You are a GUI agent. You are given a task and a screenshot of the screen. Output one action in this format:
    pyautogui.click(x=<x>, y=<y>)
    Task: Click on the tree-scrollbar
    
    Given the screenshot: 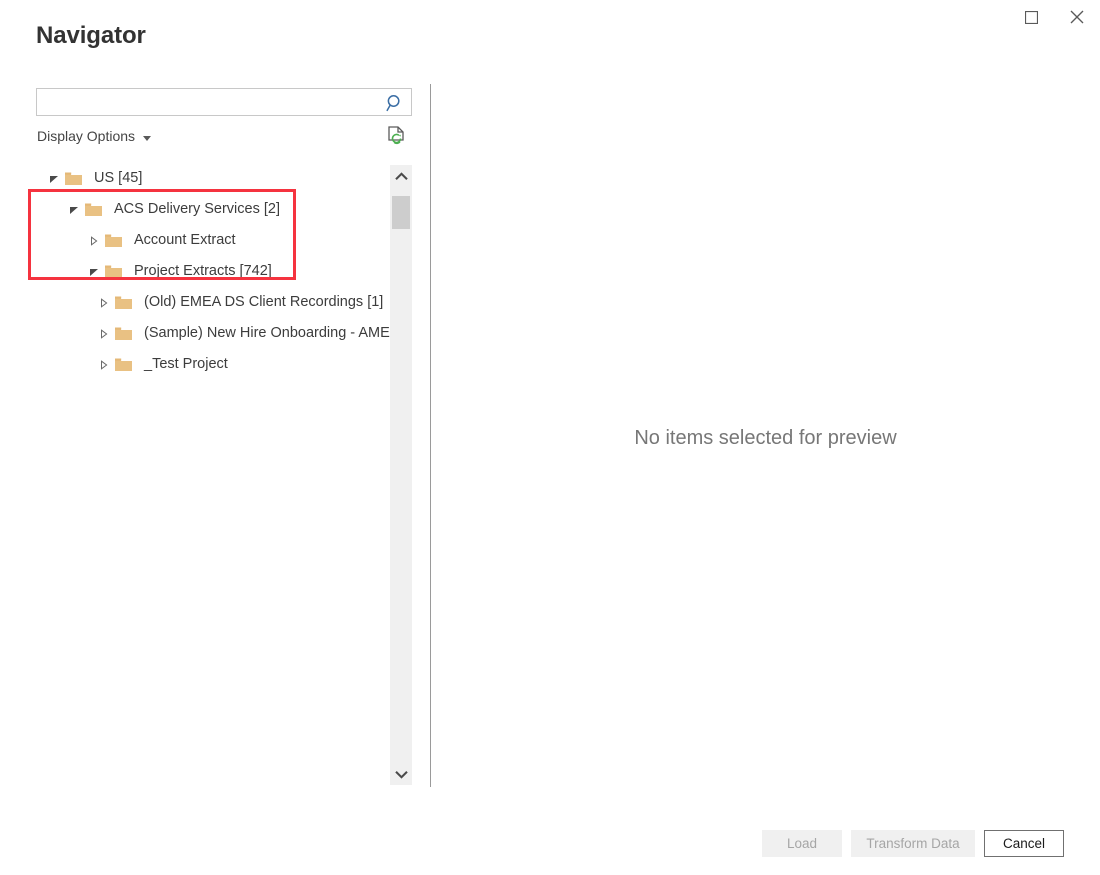 What is the action you would take?
    pyautogui.click(x=401, y=475)
    